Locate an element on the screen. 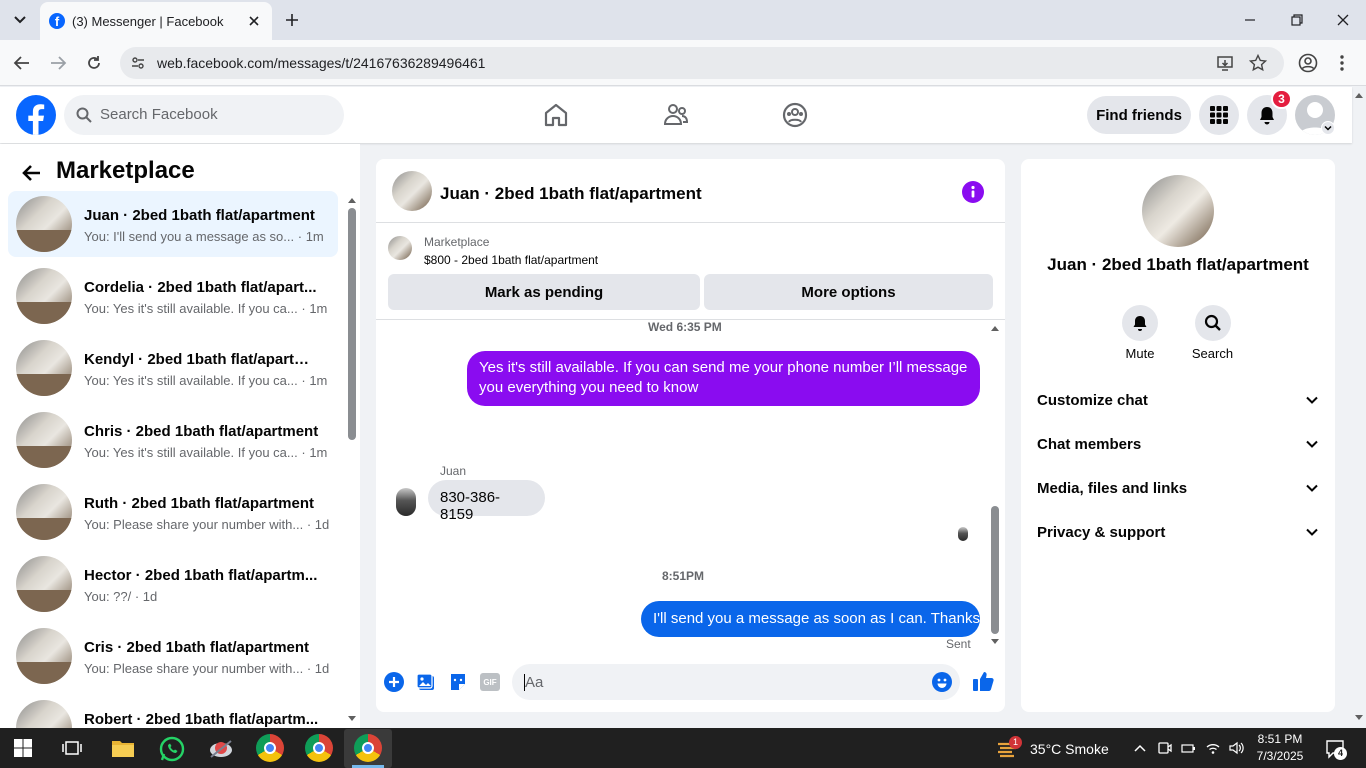 This screenshot has width=1366, height=768. profile-icon is located at coordinates (1308, 63).